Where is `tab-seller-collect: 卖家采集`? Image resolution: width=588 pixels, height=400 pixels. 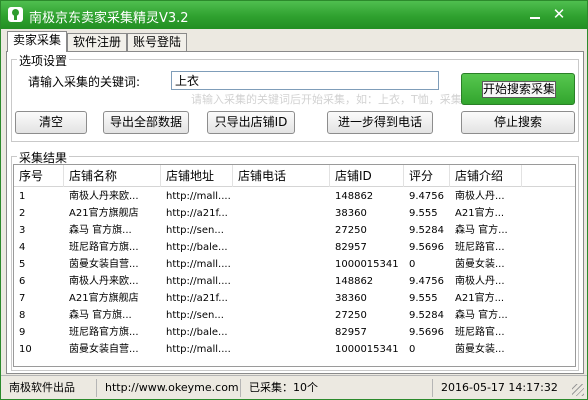
tab-seller-collect: 卖家采集 is located at coordinates (37, 41).